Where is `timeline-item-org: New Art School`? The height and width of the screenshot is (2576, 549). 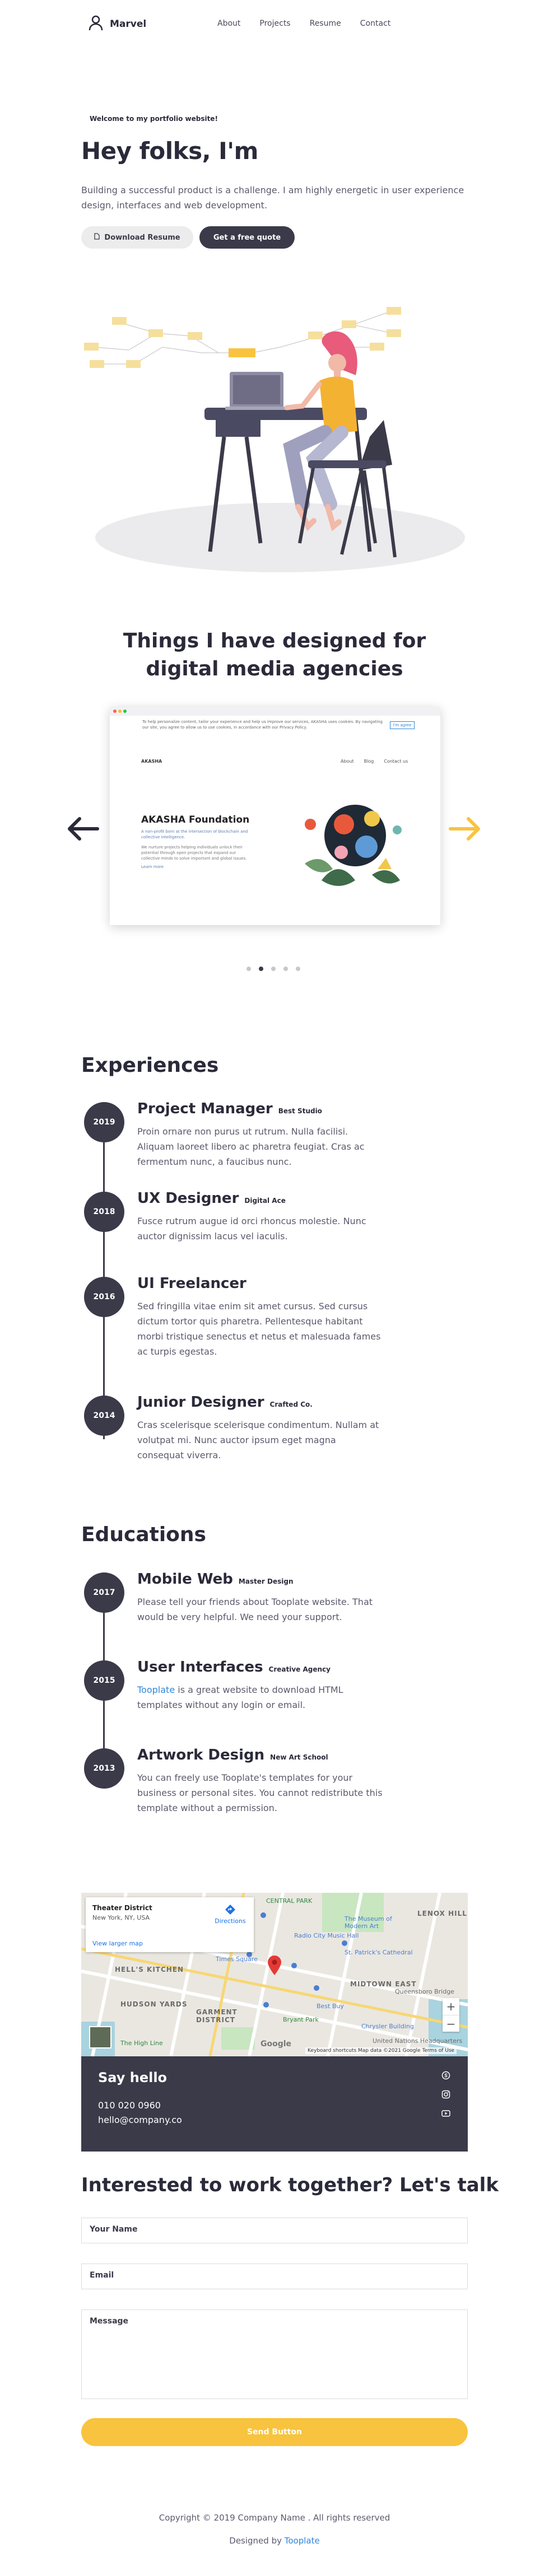 timeline-item-org: New Art School is located at coordinates (299, 1757).